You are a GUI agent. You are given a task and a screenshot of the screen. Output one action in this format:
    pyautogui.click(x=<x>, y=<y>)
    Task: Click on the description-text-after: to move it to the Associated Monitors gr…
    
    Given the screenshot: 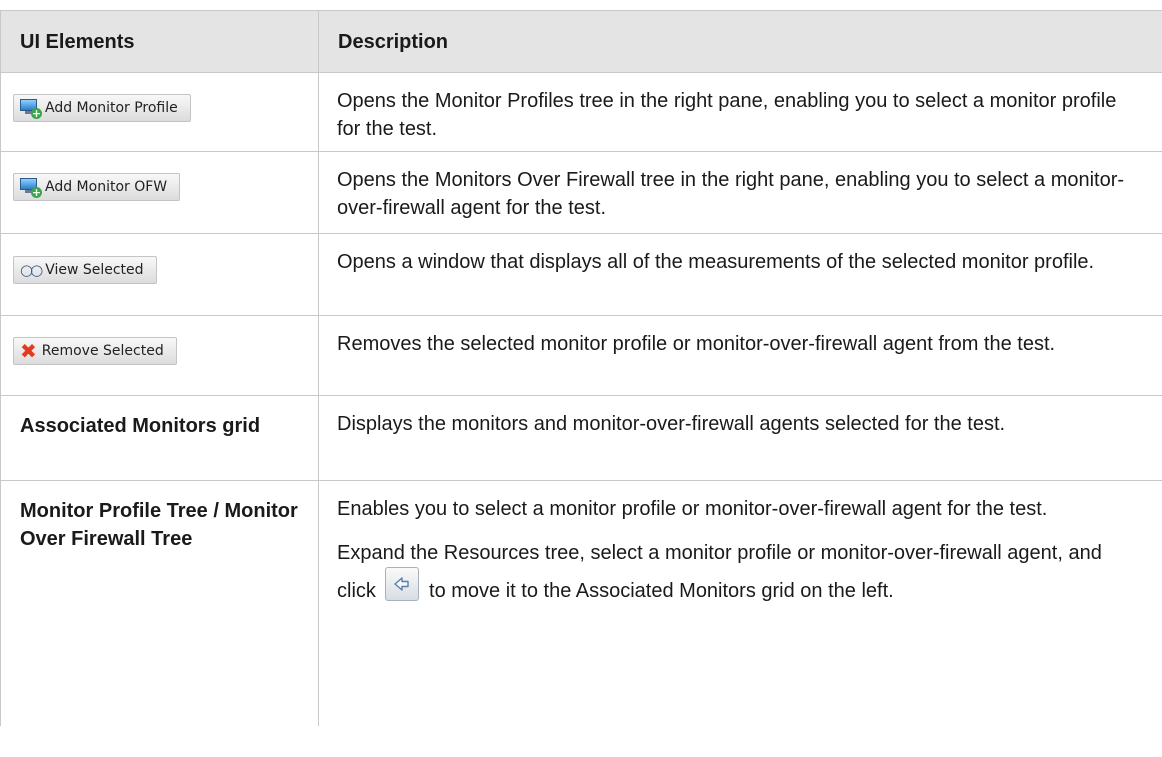 What is the action you would take?
    pyautogui.click(x=661, y=591)
    